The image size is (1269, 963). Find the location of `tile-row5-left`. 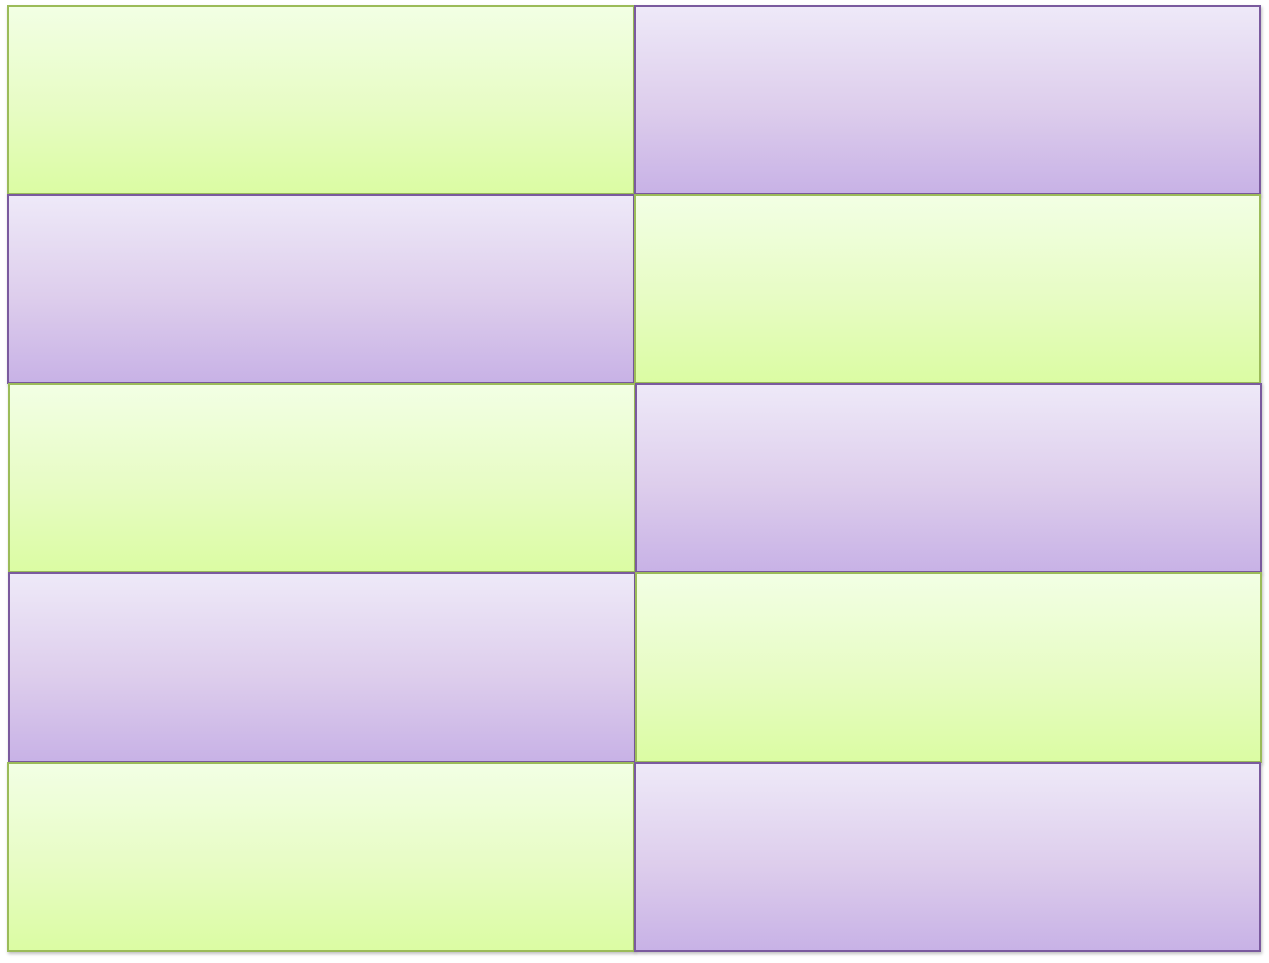

tile-row5-left is located at coordinates (321, 857).